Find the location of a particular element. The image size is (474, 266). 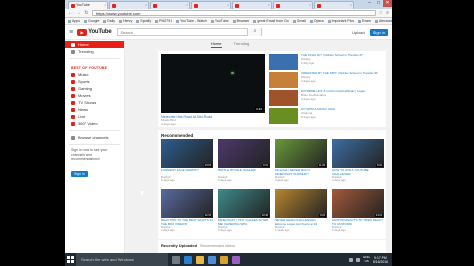

bookmark-item: Google is located at coordinates (91, 21).